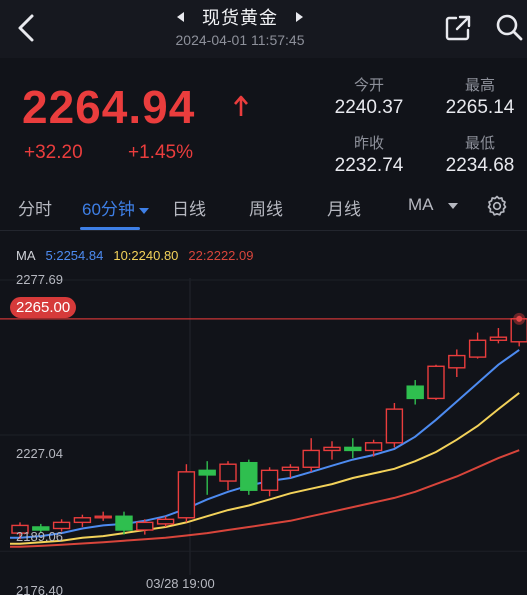  I want to click on x-tick-label: 03/28 19:00, so click(180, 583).